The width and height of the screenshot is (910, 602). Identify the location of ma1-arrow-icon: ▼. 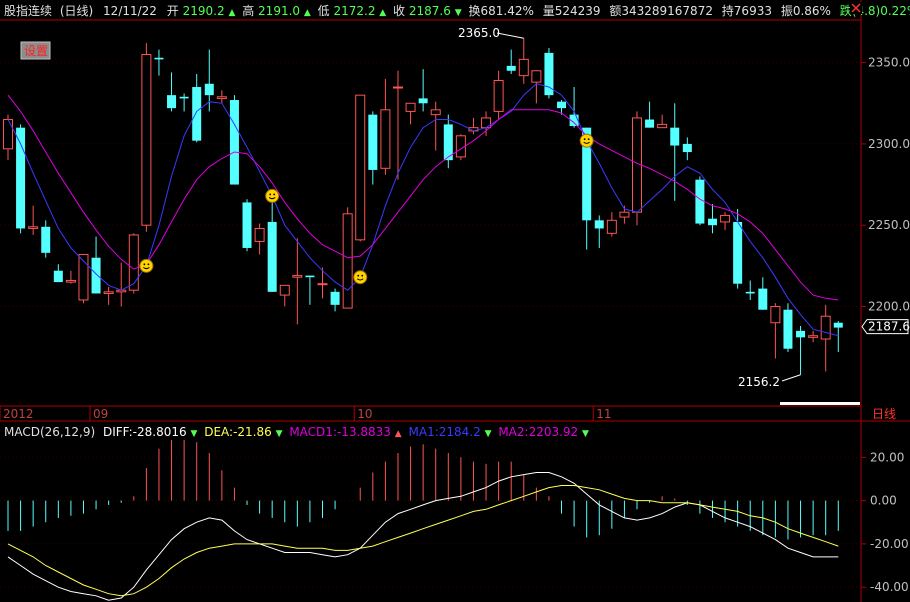
(488, 434).